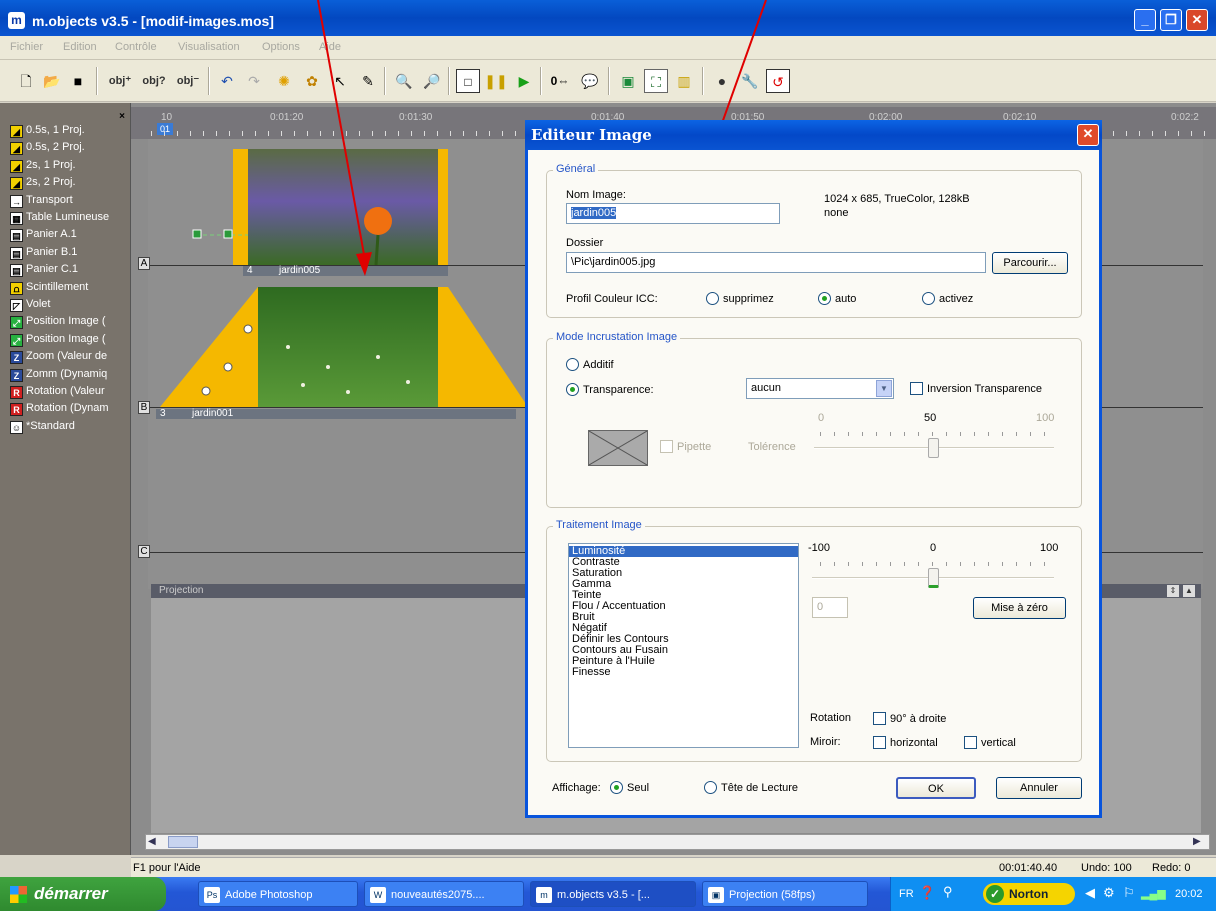 Image resolution: width=1216 pixels, height=911 pixels. What do you see at coordinates (748, 299) in the screenshot?
I see `icc-option-label: supprimez` at bounding box center [748, 299].